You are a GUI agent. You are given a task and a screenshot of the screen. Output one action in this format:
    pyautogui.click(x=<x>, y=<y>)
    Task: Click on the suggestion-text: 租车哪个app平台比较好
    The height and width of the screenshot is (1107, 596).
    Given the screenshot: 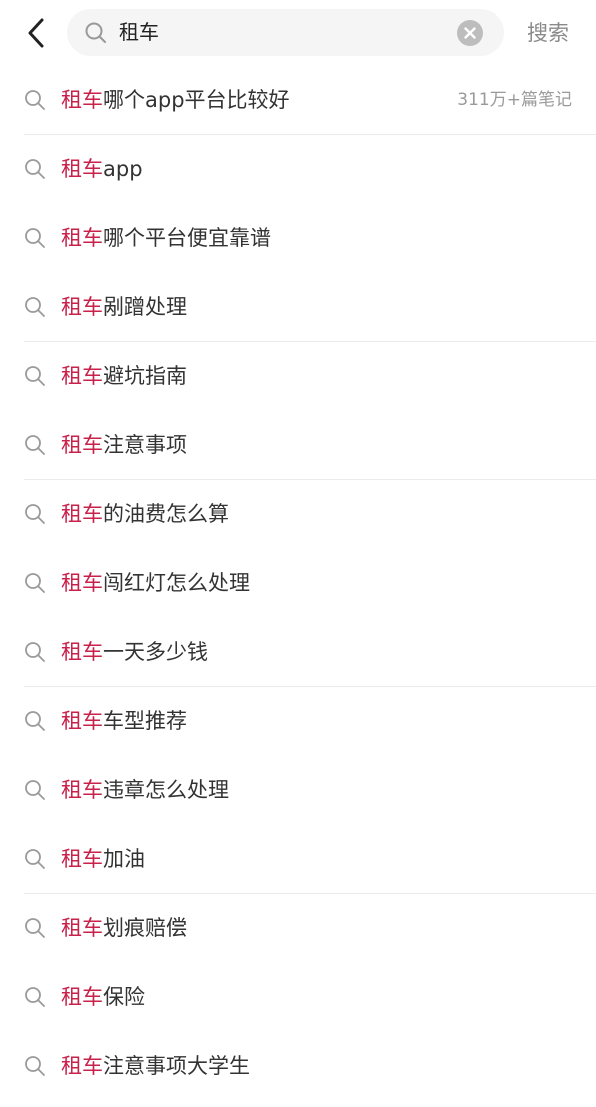 What is the action you would take?
    pyautogui.click(x=175, y=100)
    